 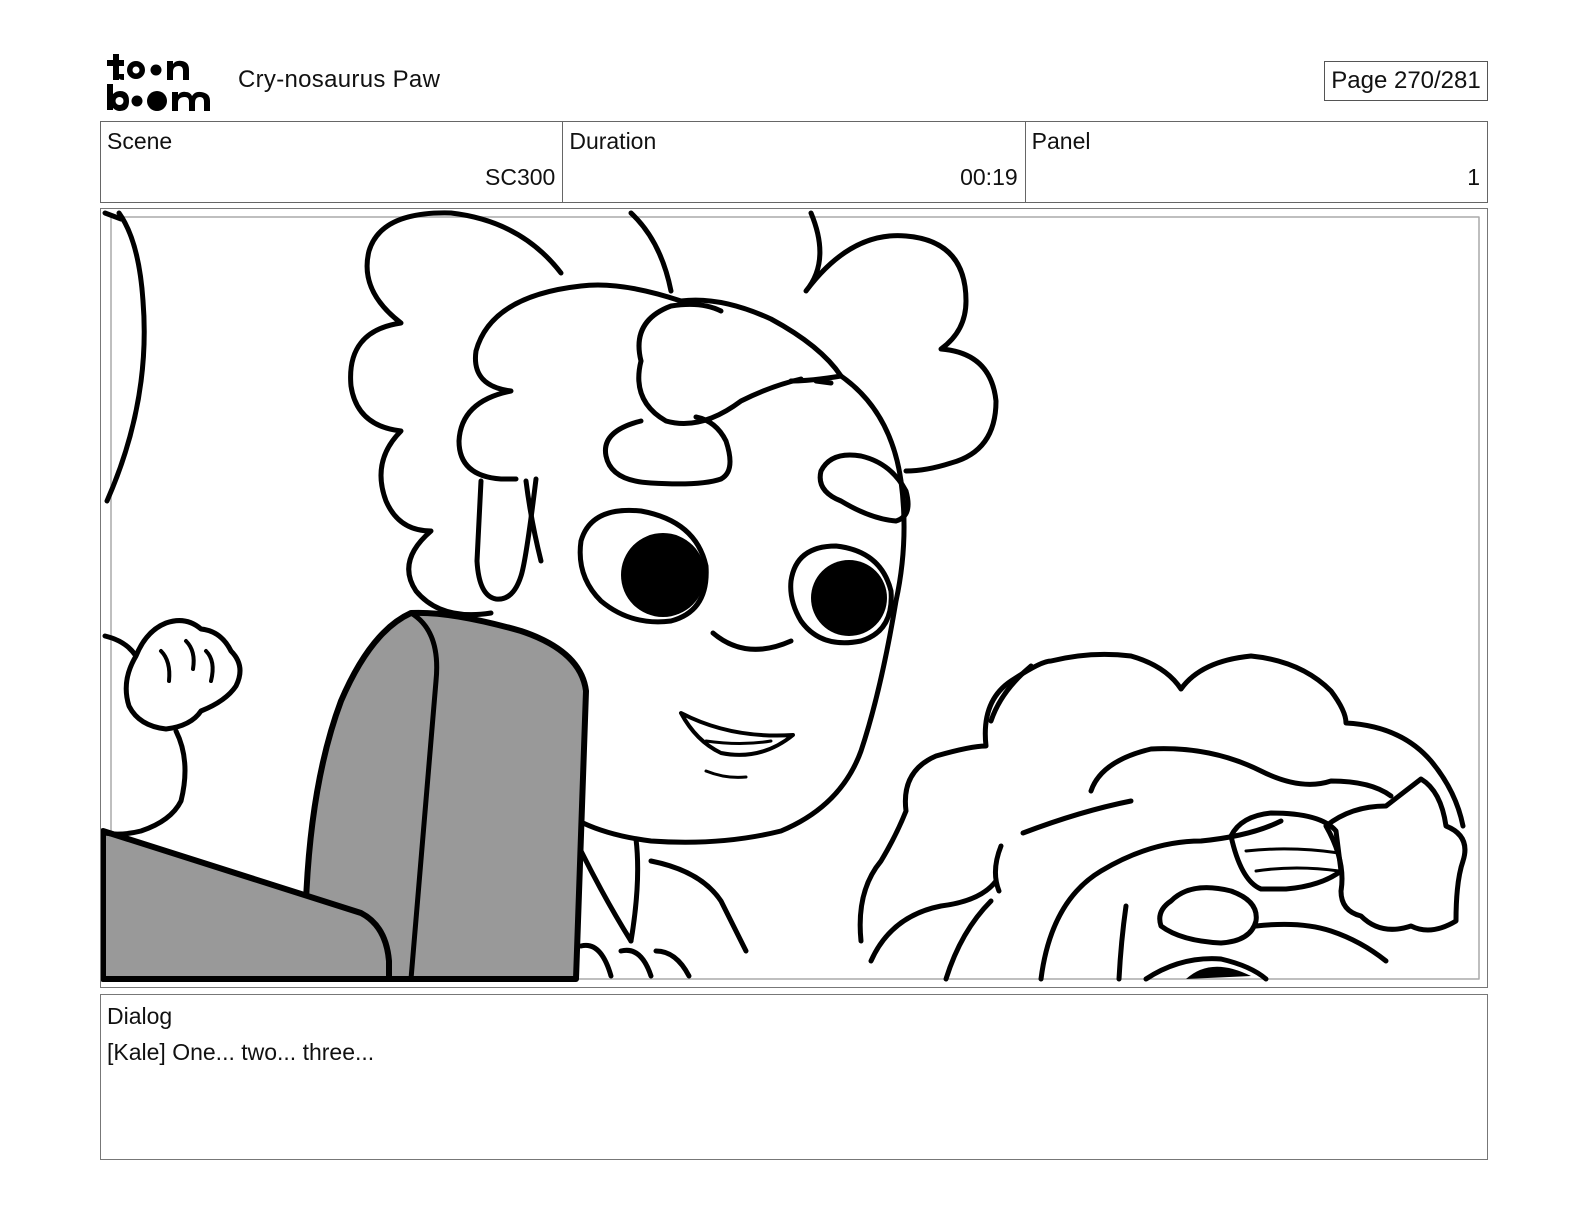 What do you see at coordinates (140, 141) in the screenshot?
I see `scene-label: Scene` at bounding box center [140, 141].